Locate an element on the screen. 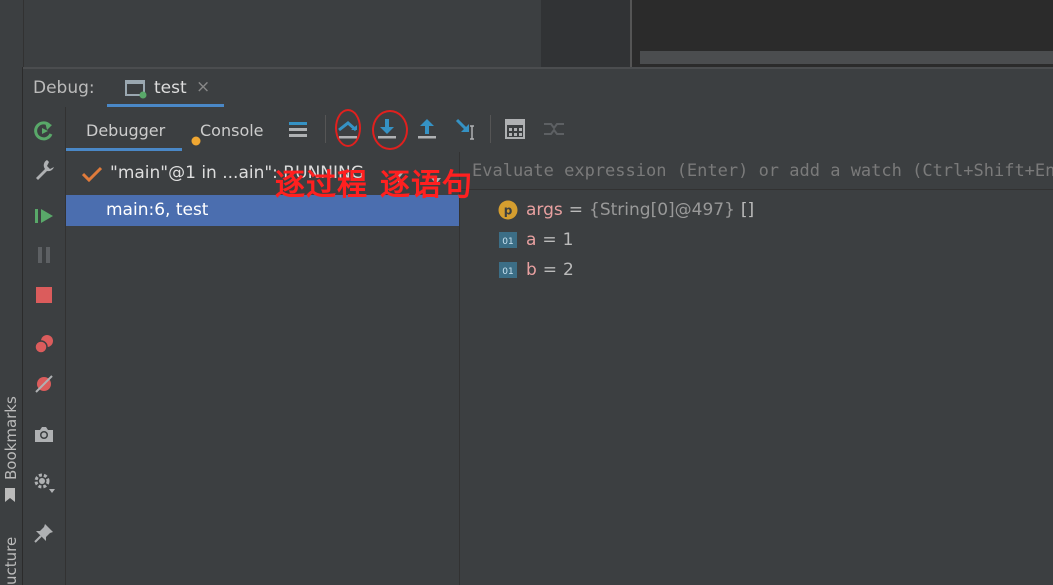 The image size is (1053, 585). variable-value: 1 is located at coordinates (568, 240).